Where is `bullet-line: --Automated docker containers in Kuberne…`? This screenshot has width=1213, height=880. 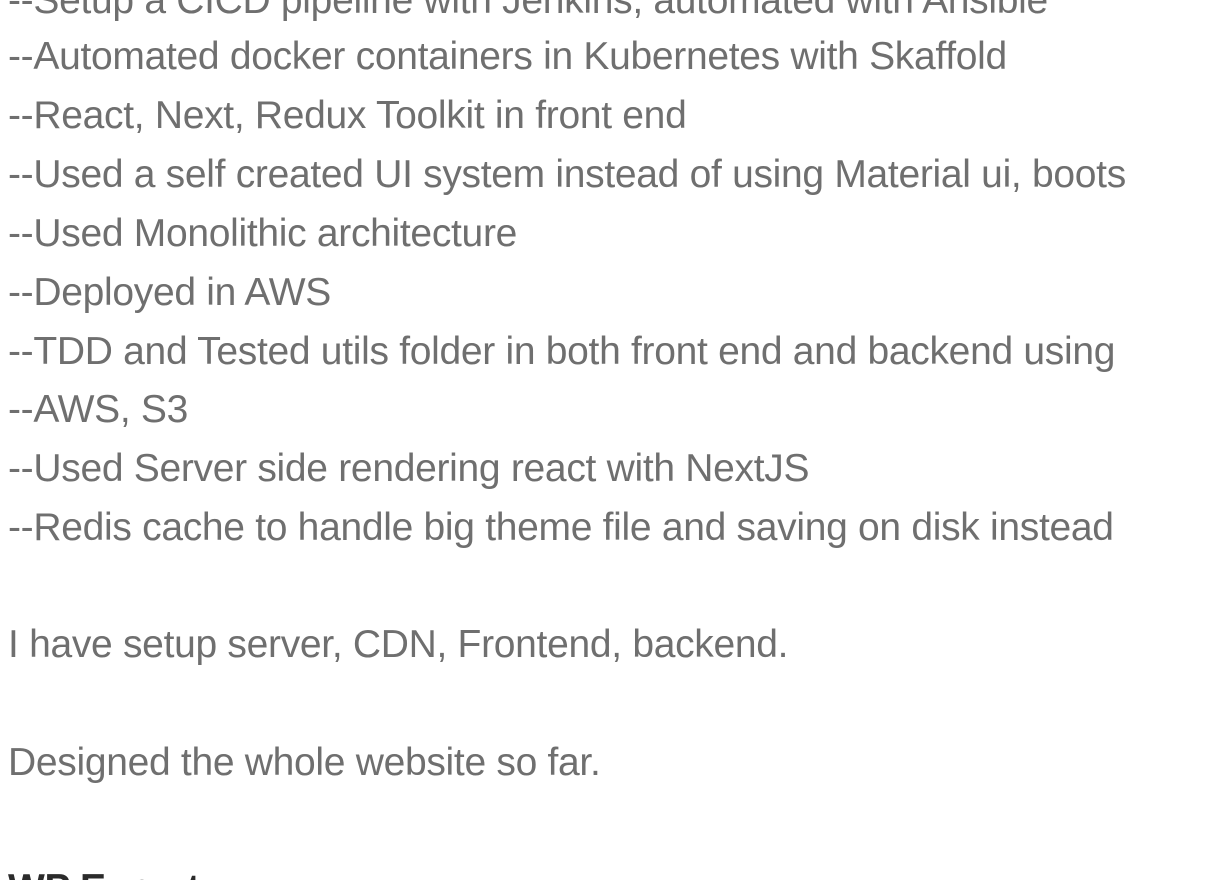
bullet-line: --Automated docker containers in Kuberne… is located at coordinates (507, 56).